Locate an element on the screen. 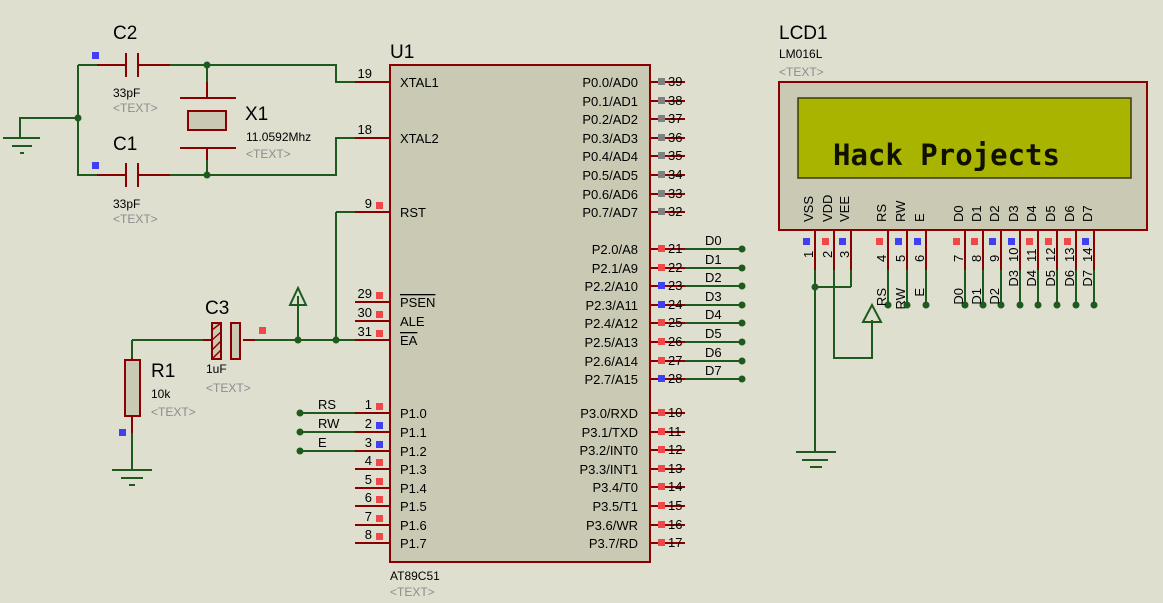 This screenshot has width=1163, height=603. crystal-body is located at coordinates (207, 120).